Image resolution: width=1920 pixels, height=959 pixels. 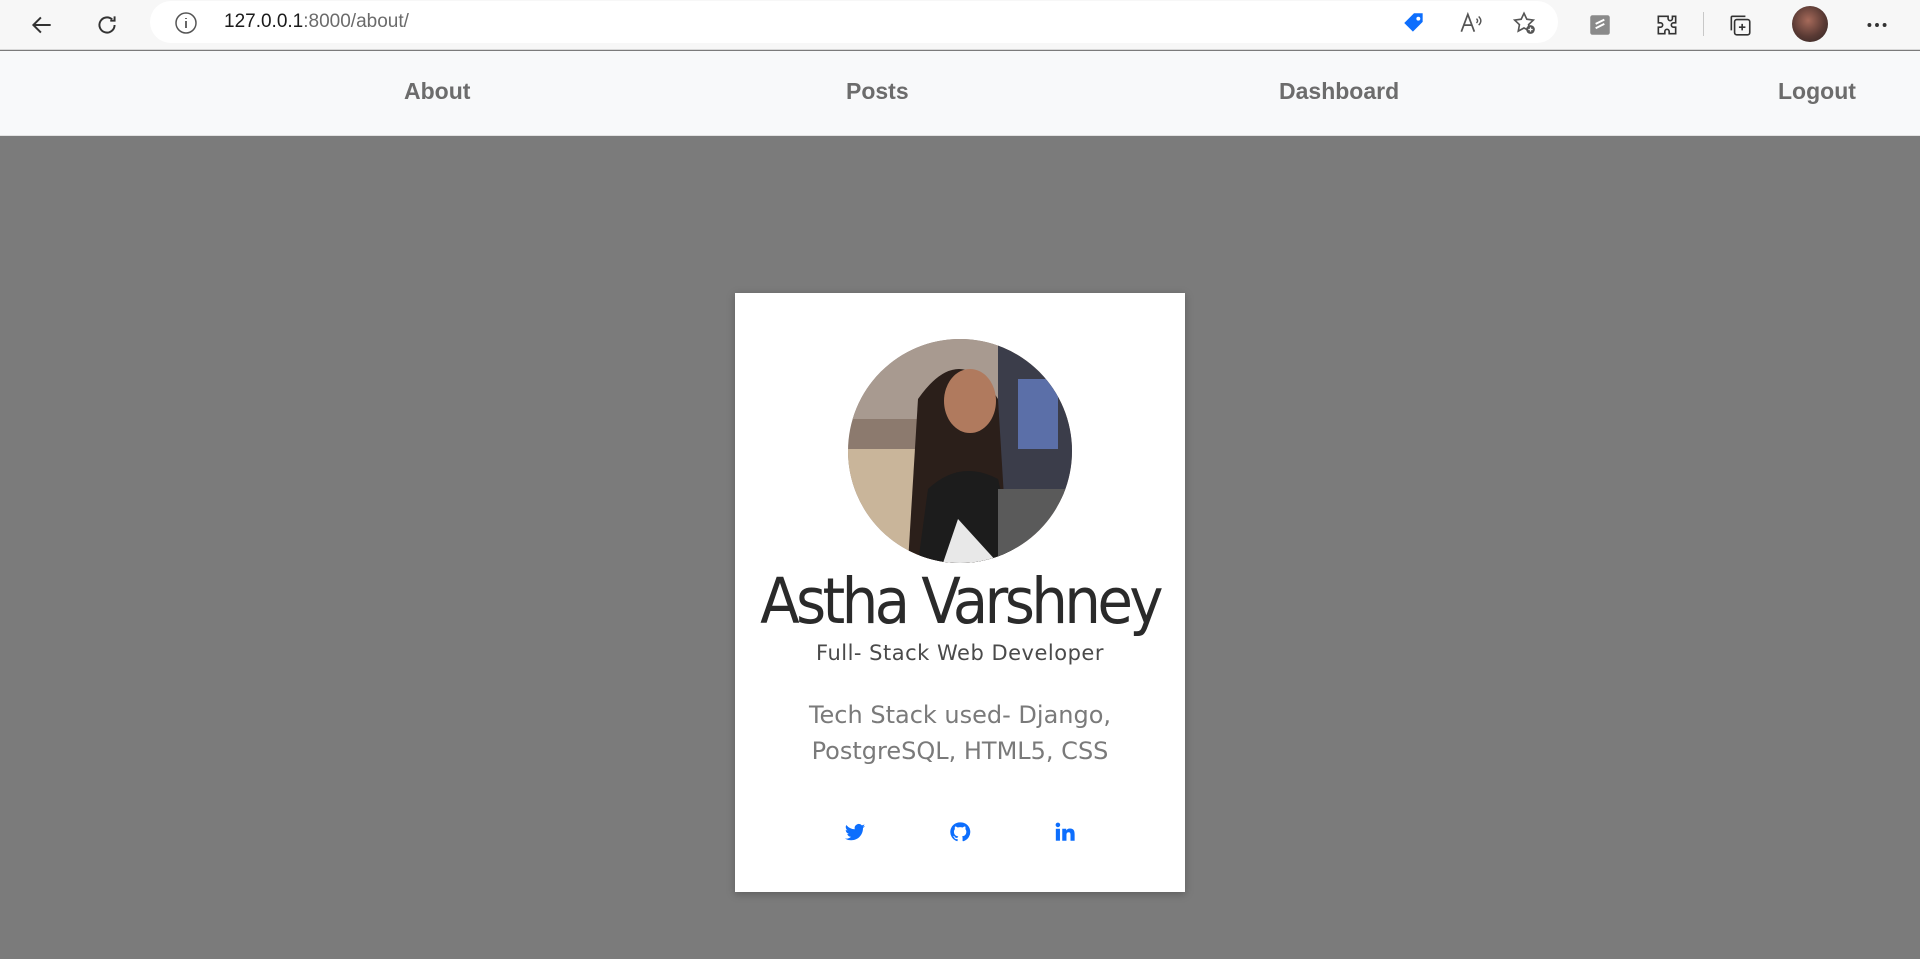 What do you see at coordinates (854, 22) in the screenshot?
I see `address-bar: 127.0.0.1:8000/about/` at bounding box center [854, 22].